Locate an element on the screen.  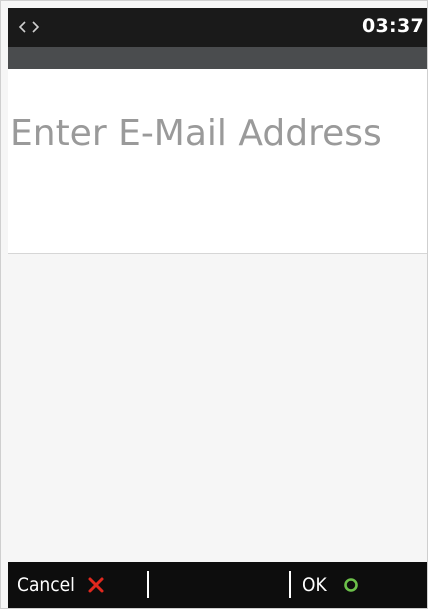
circle-icon is located at coordinates (350, 585).